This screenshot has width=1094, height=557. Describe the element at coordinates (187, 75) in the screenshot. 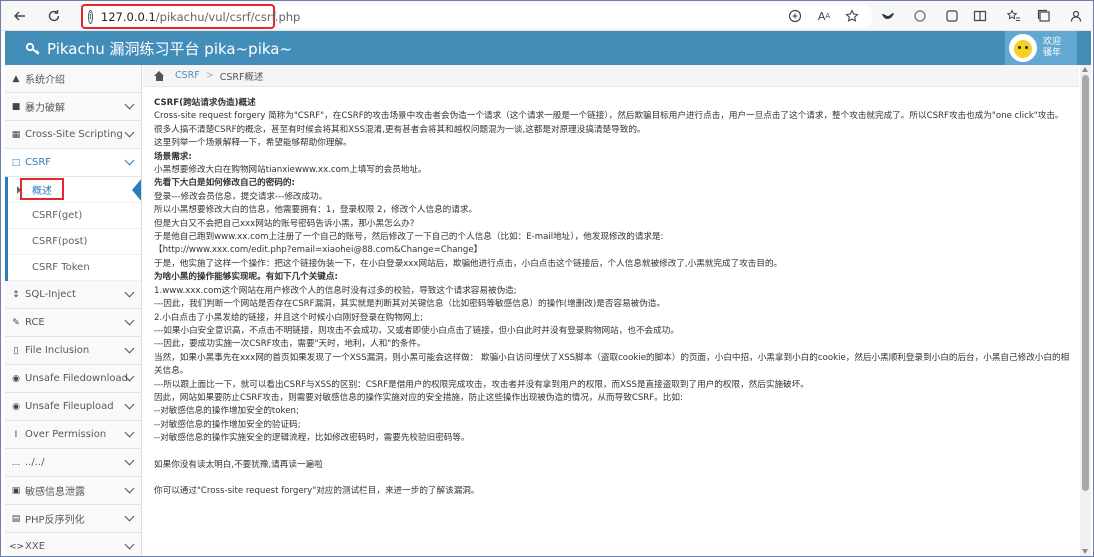

I see `breadcrumb-link-csrf: CSRF` at that location.